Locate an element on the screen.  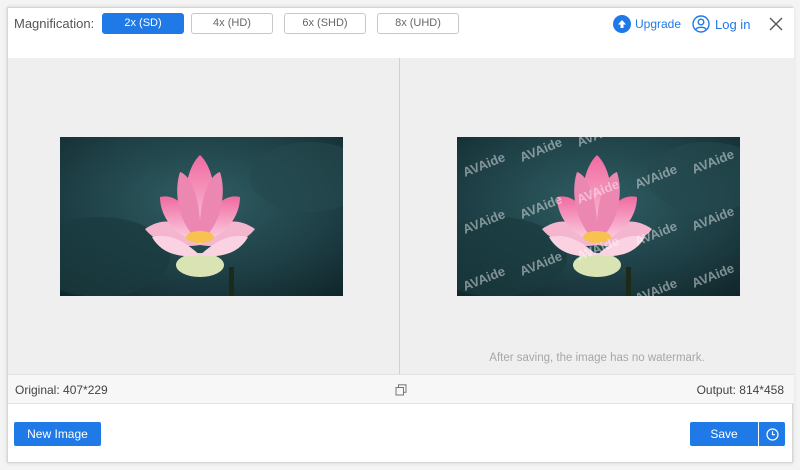
original-size: Original: 407*229 is located at coordinates (61, 390).